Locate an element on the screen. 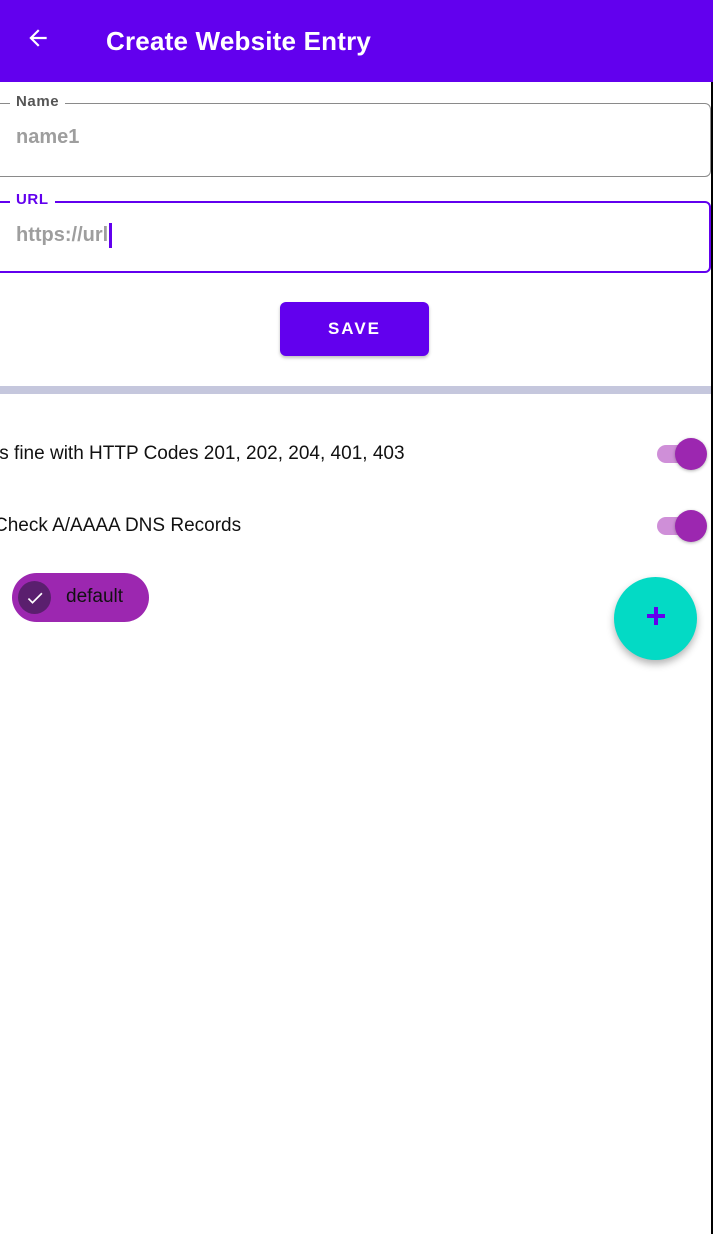 This screenshot has height=1234, width=713. name-field-text: name1 is located at coordinates (48, 137).